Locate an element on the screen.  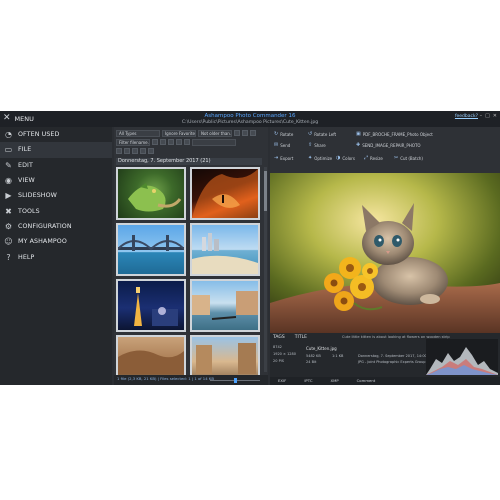
sidebar-item-my-ashampoo: ☺ MY ASHAMPOO is located at coordinates (56, 241).